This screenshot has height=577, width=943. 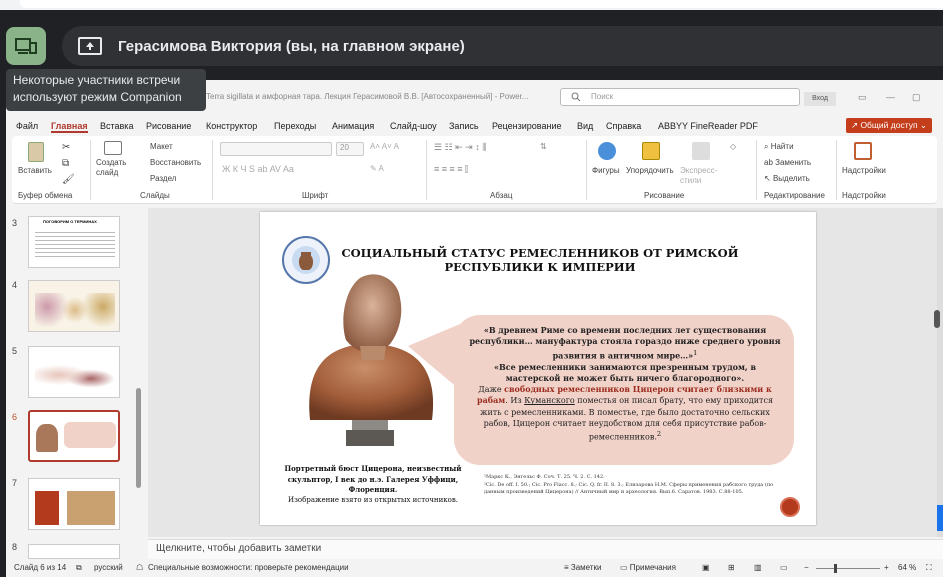 What do you see at coordinates (890, 97) in the screenshot?
I see `minimize-icon: —` at bounding box center [890, 97].